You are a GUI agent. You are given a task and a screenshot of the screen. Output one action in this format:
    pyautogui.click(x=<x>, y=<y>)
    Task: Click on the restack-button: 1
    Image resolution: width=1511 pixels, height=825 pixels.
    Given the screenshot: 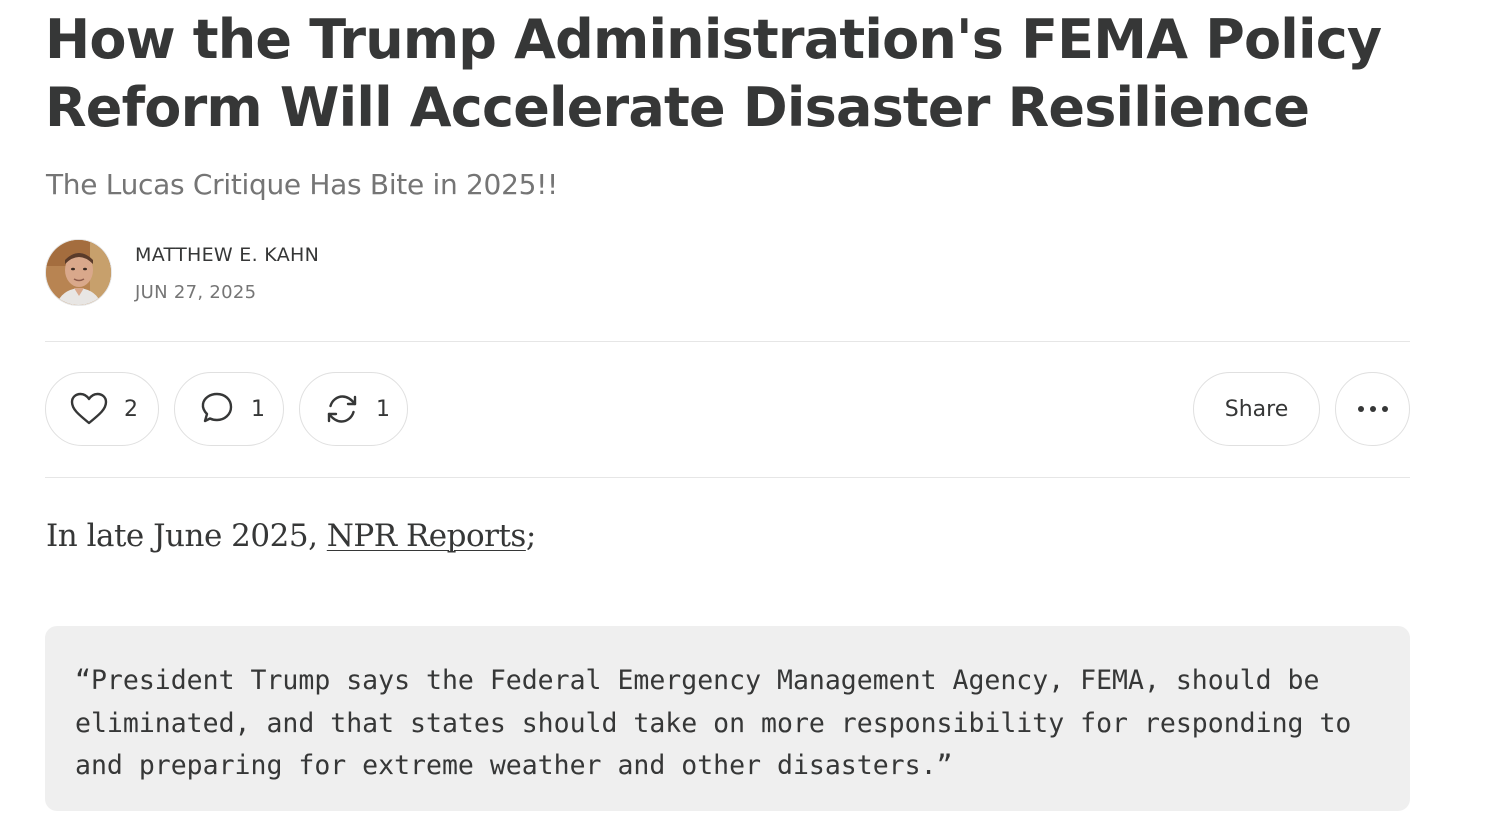 What is the action you would take?
    pyautogui.click(x=353, y=409)
    